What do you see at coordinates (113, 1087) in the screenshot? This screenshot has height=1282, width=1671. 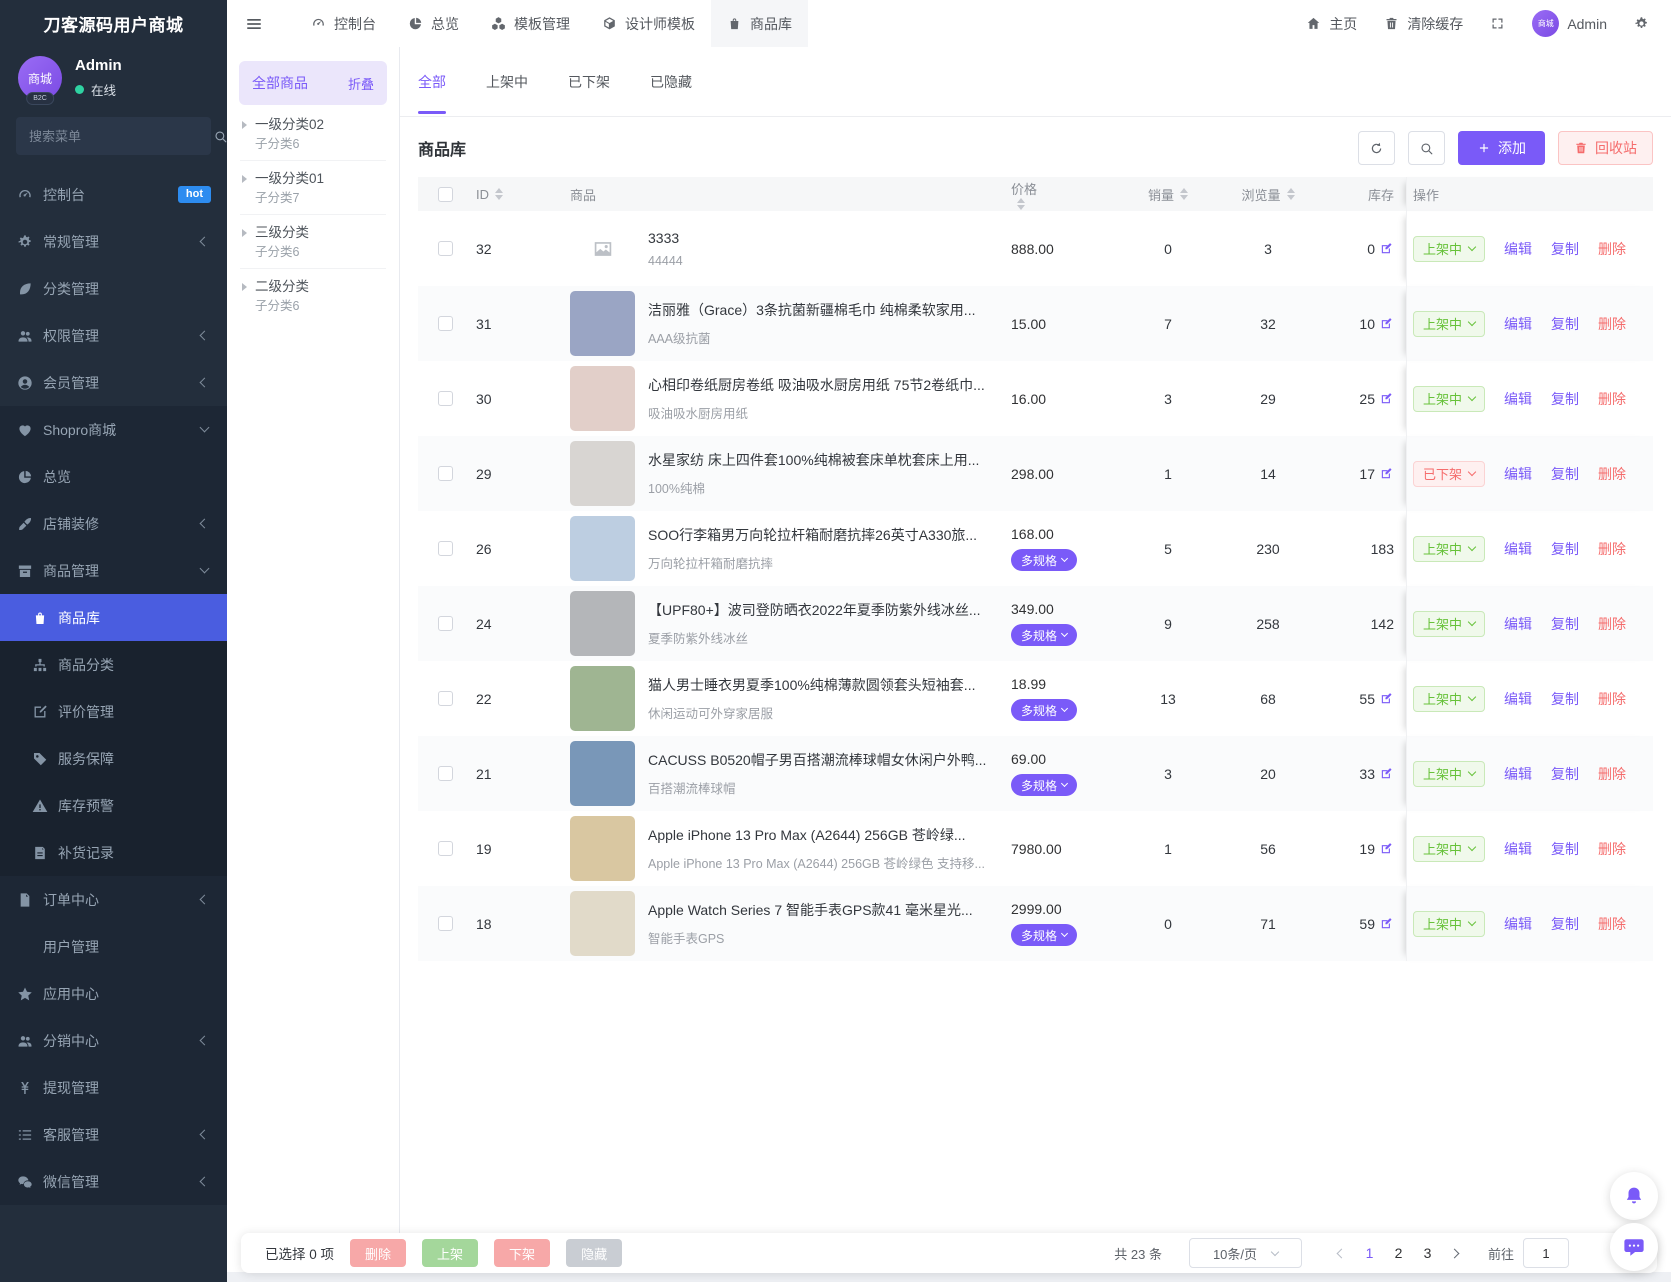 I see `sidebar-item-19: 提现管理` at bounding box center [113, 1087].